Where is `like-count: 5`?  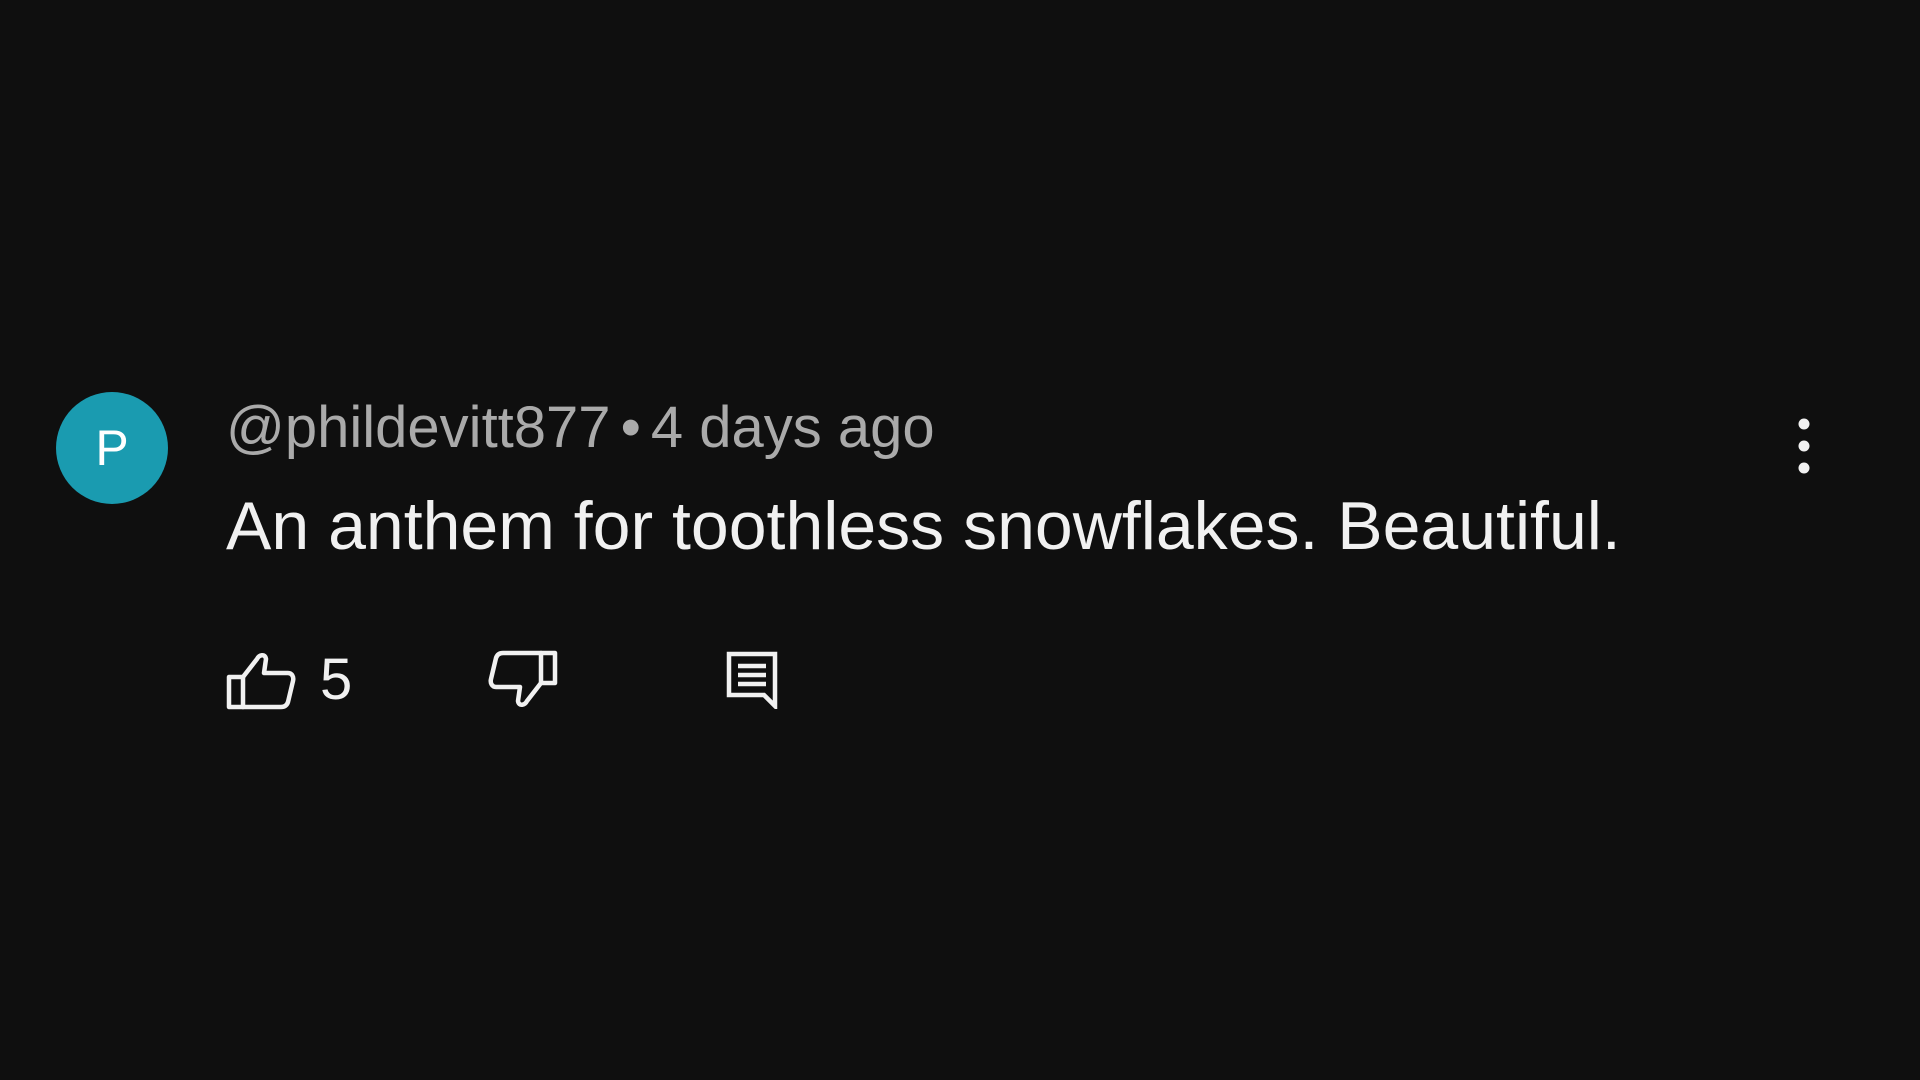 like-count: 5 is located at coordinates (336, 679).